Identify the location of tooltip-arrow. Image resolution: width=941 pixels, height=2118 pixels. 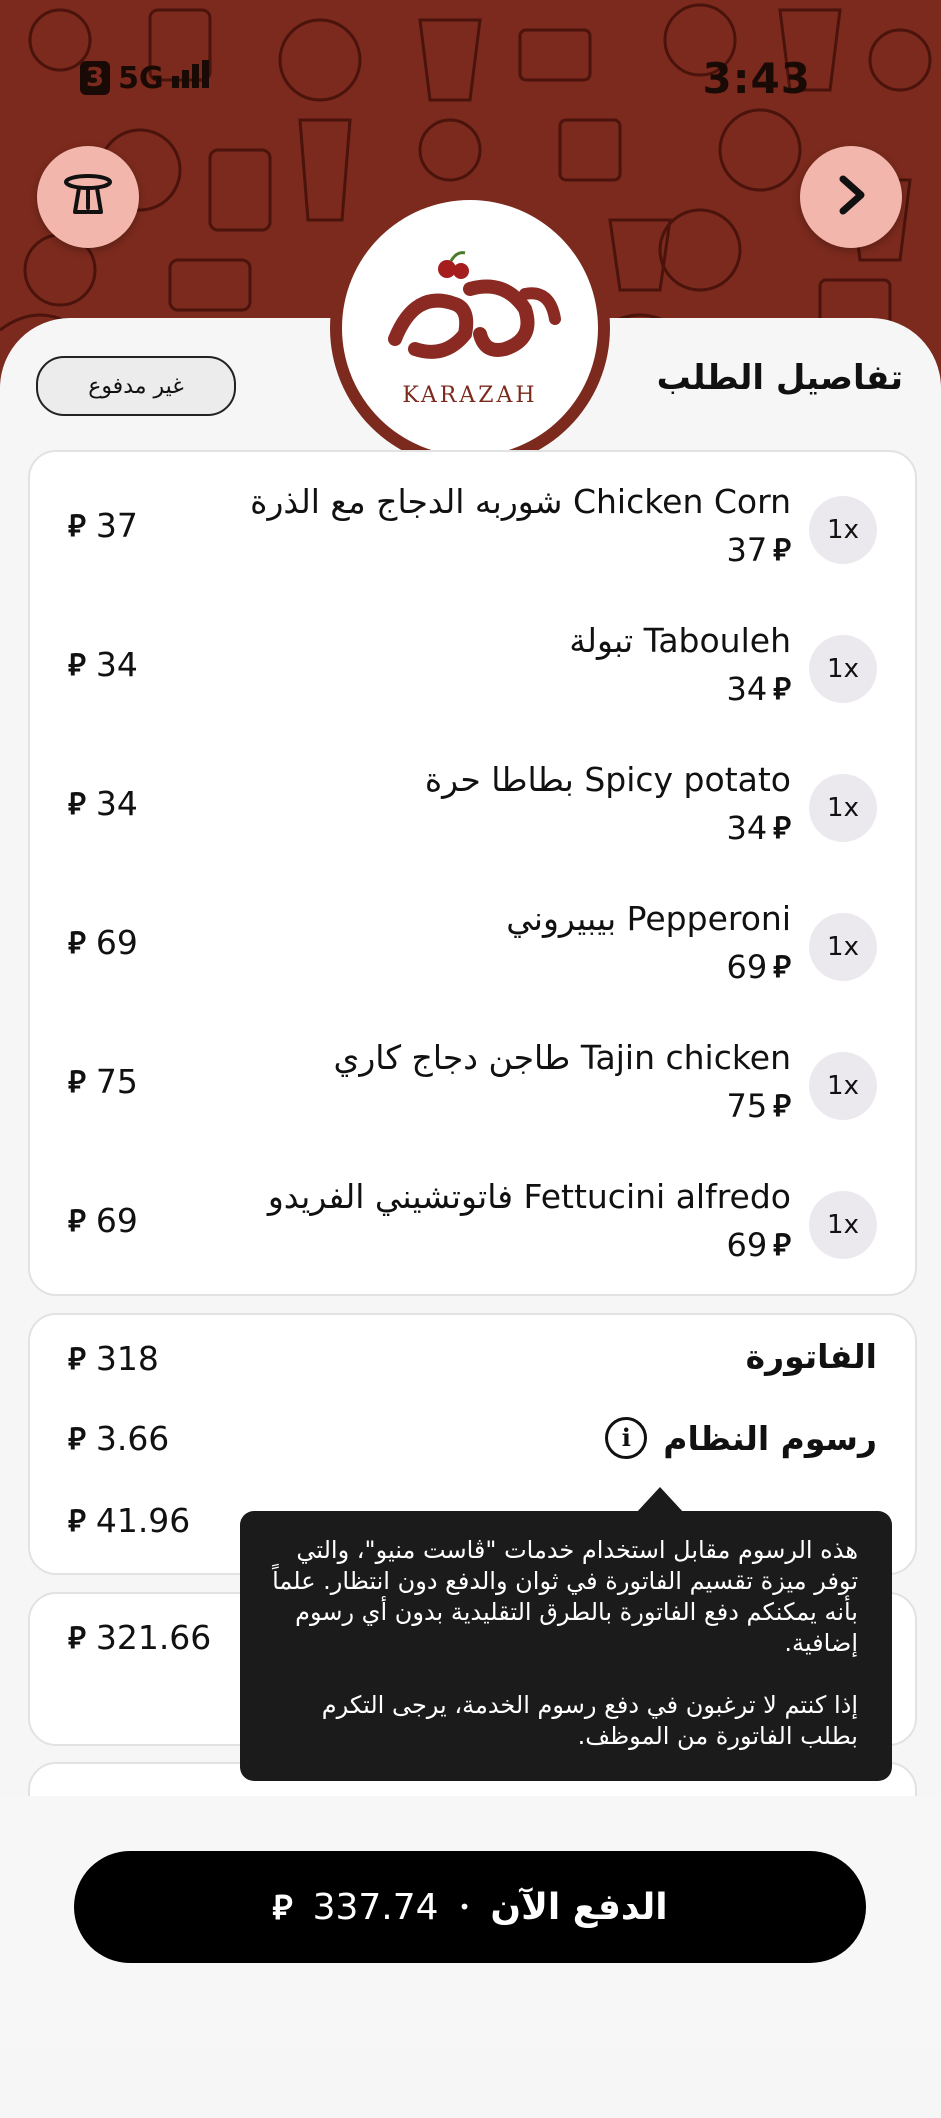
(660, 1500).